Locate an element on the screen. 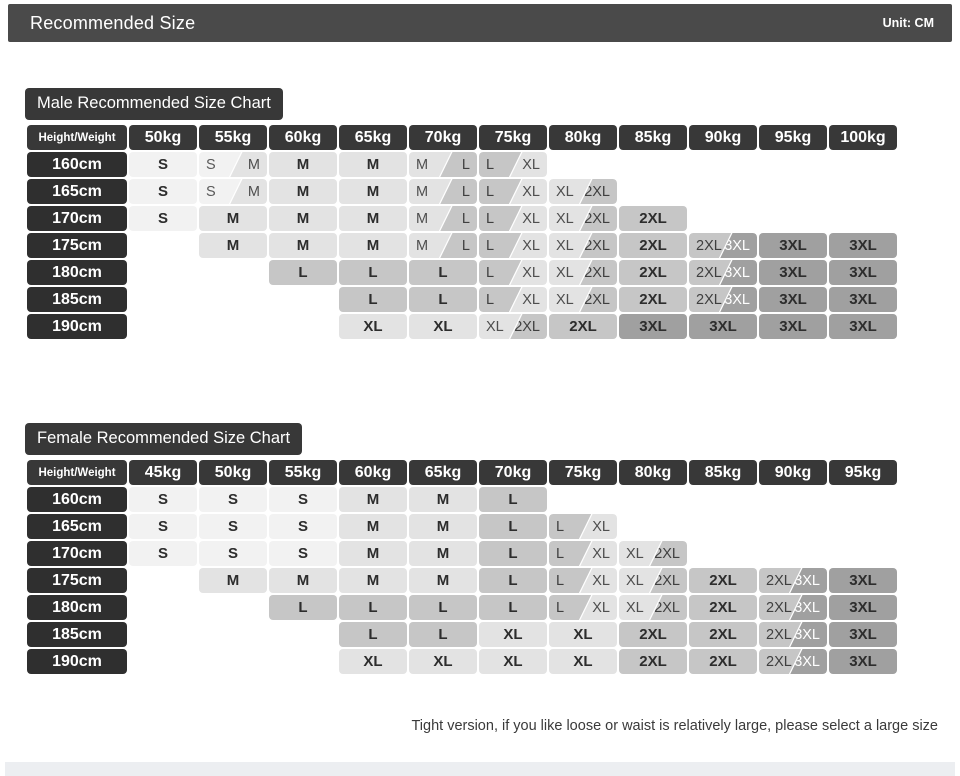 The width and height of the screenshot is (960, 776). page-title: Recommended Size is located at coordinates (113, 22).